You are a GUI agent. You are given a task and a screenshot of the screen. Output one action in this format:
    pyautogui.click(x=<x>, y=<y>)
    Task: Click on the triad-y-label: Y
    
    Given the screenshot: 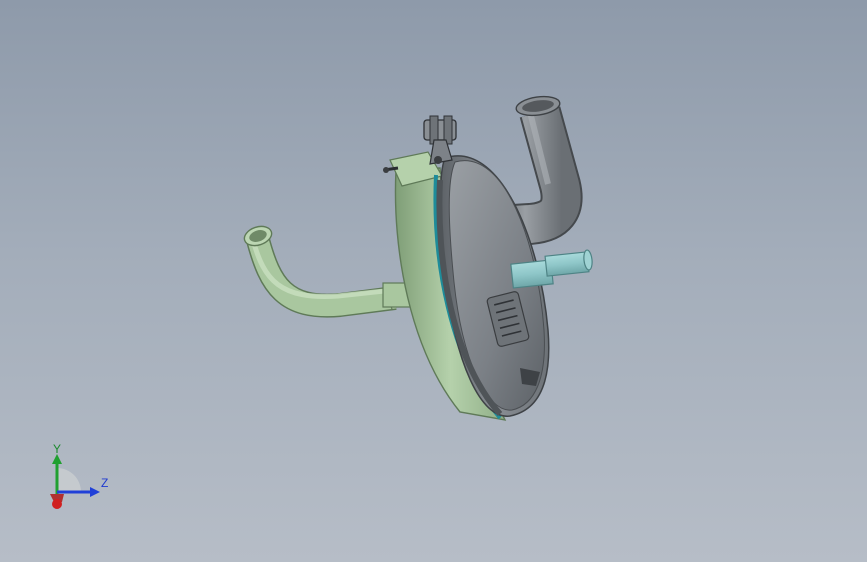 What is the action you would take?
    pyautogui.click(x=57, y=449)
    